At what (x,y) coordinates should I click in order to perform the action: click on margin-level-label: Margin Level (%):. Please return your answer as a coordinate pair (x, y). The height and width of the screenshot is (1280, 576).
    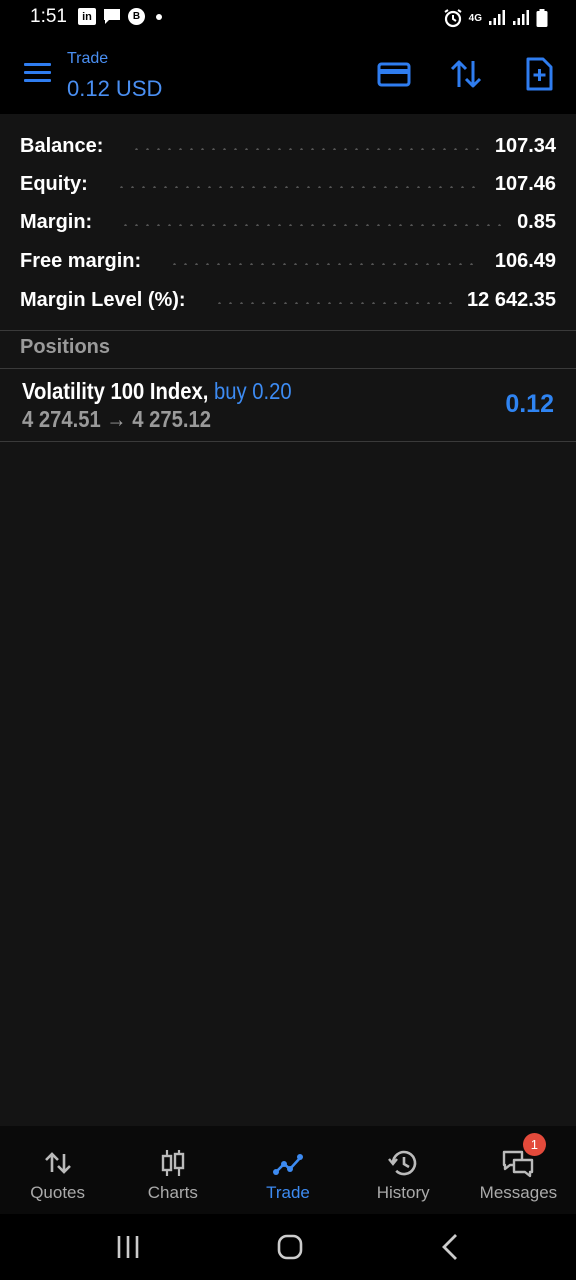
    Looking at the image, I should click on (103, 299).